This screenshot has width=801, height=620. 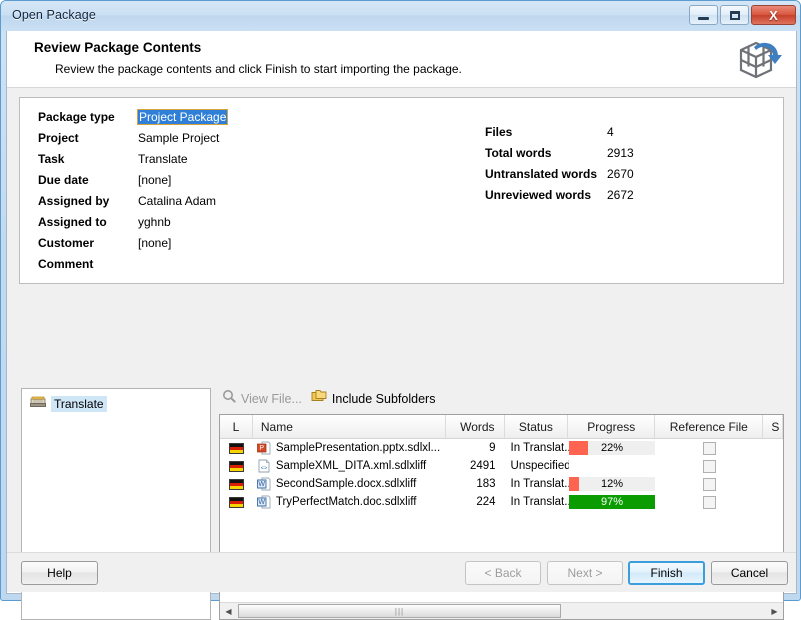 What do you see at coordinates (666, 573) in the screenshot?
I see `finish-button: Finish` at bounding box center [666, 573].